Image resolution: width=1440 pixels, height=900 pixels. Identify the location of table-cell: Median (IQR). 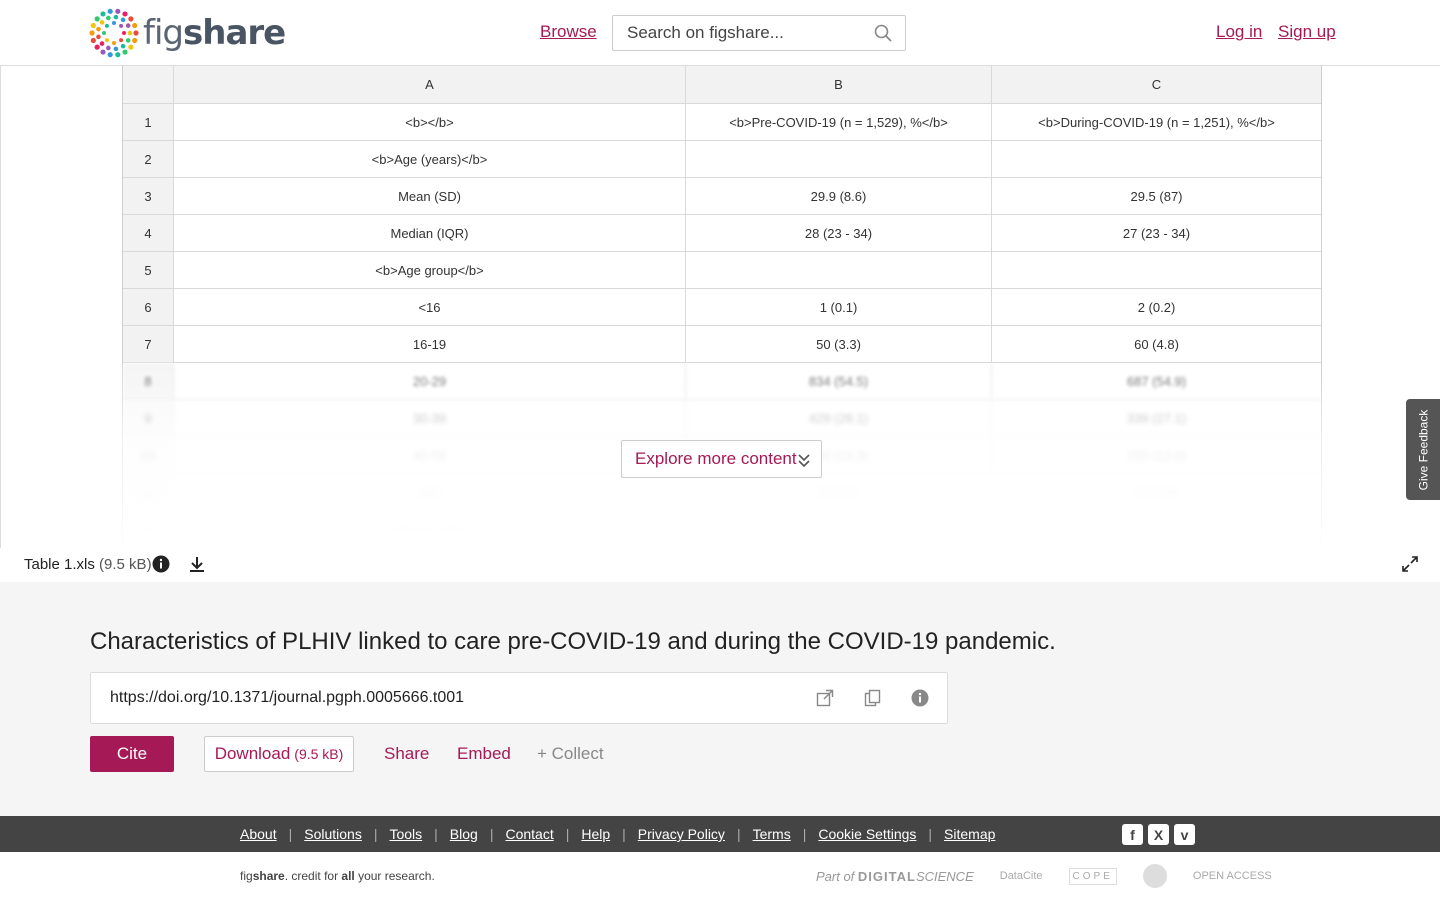
(430, 233).